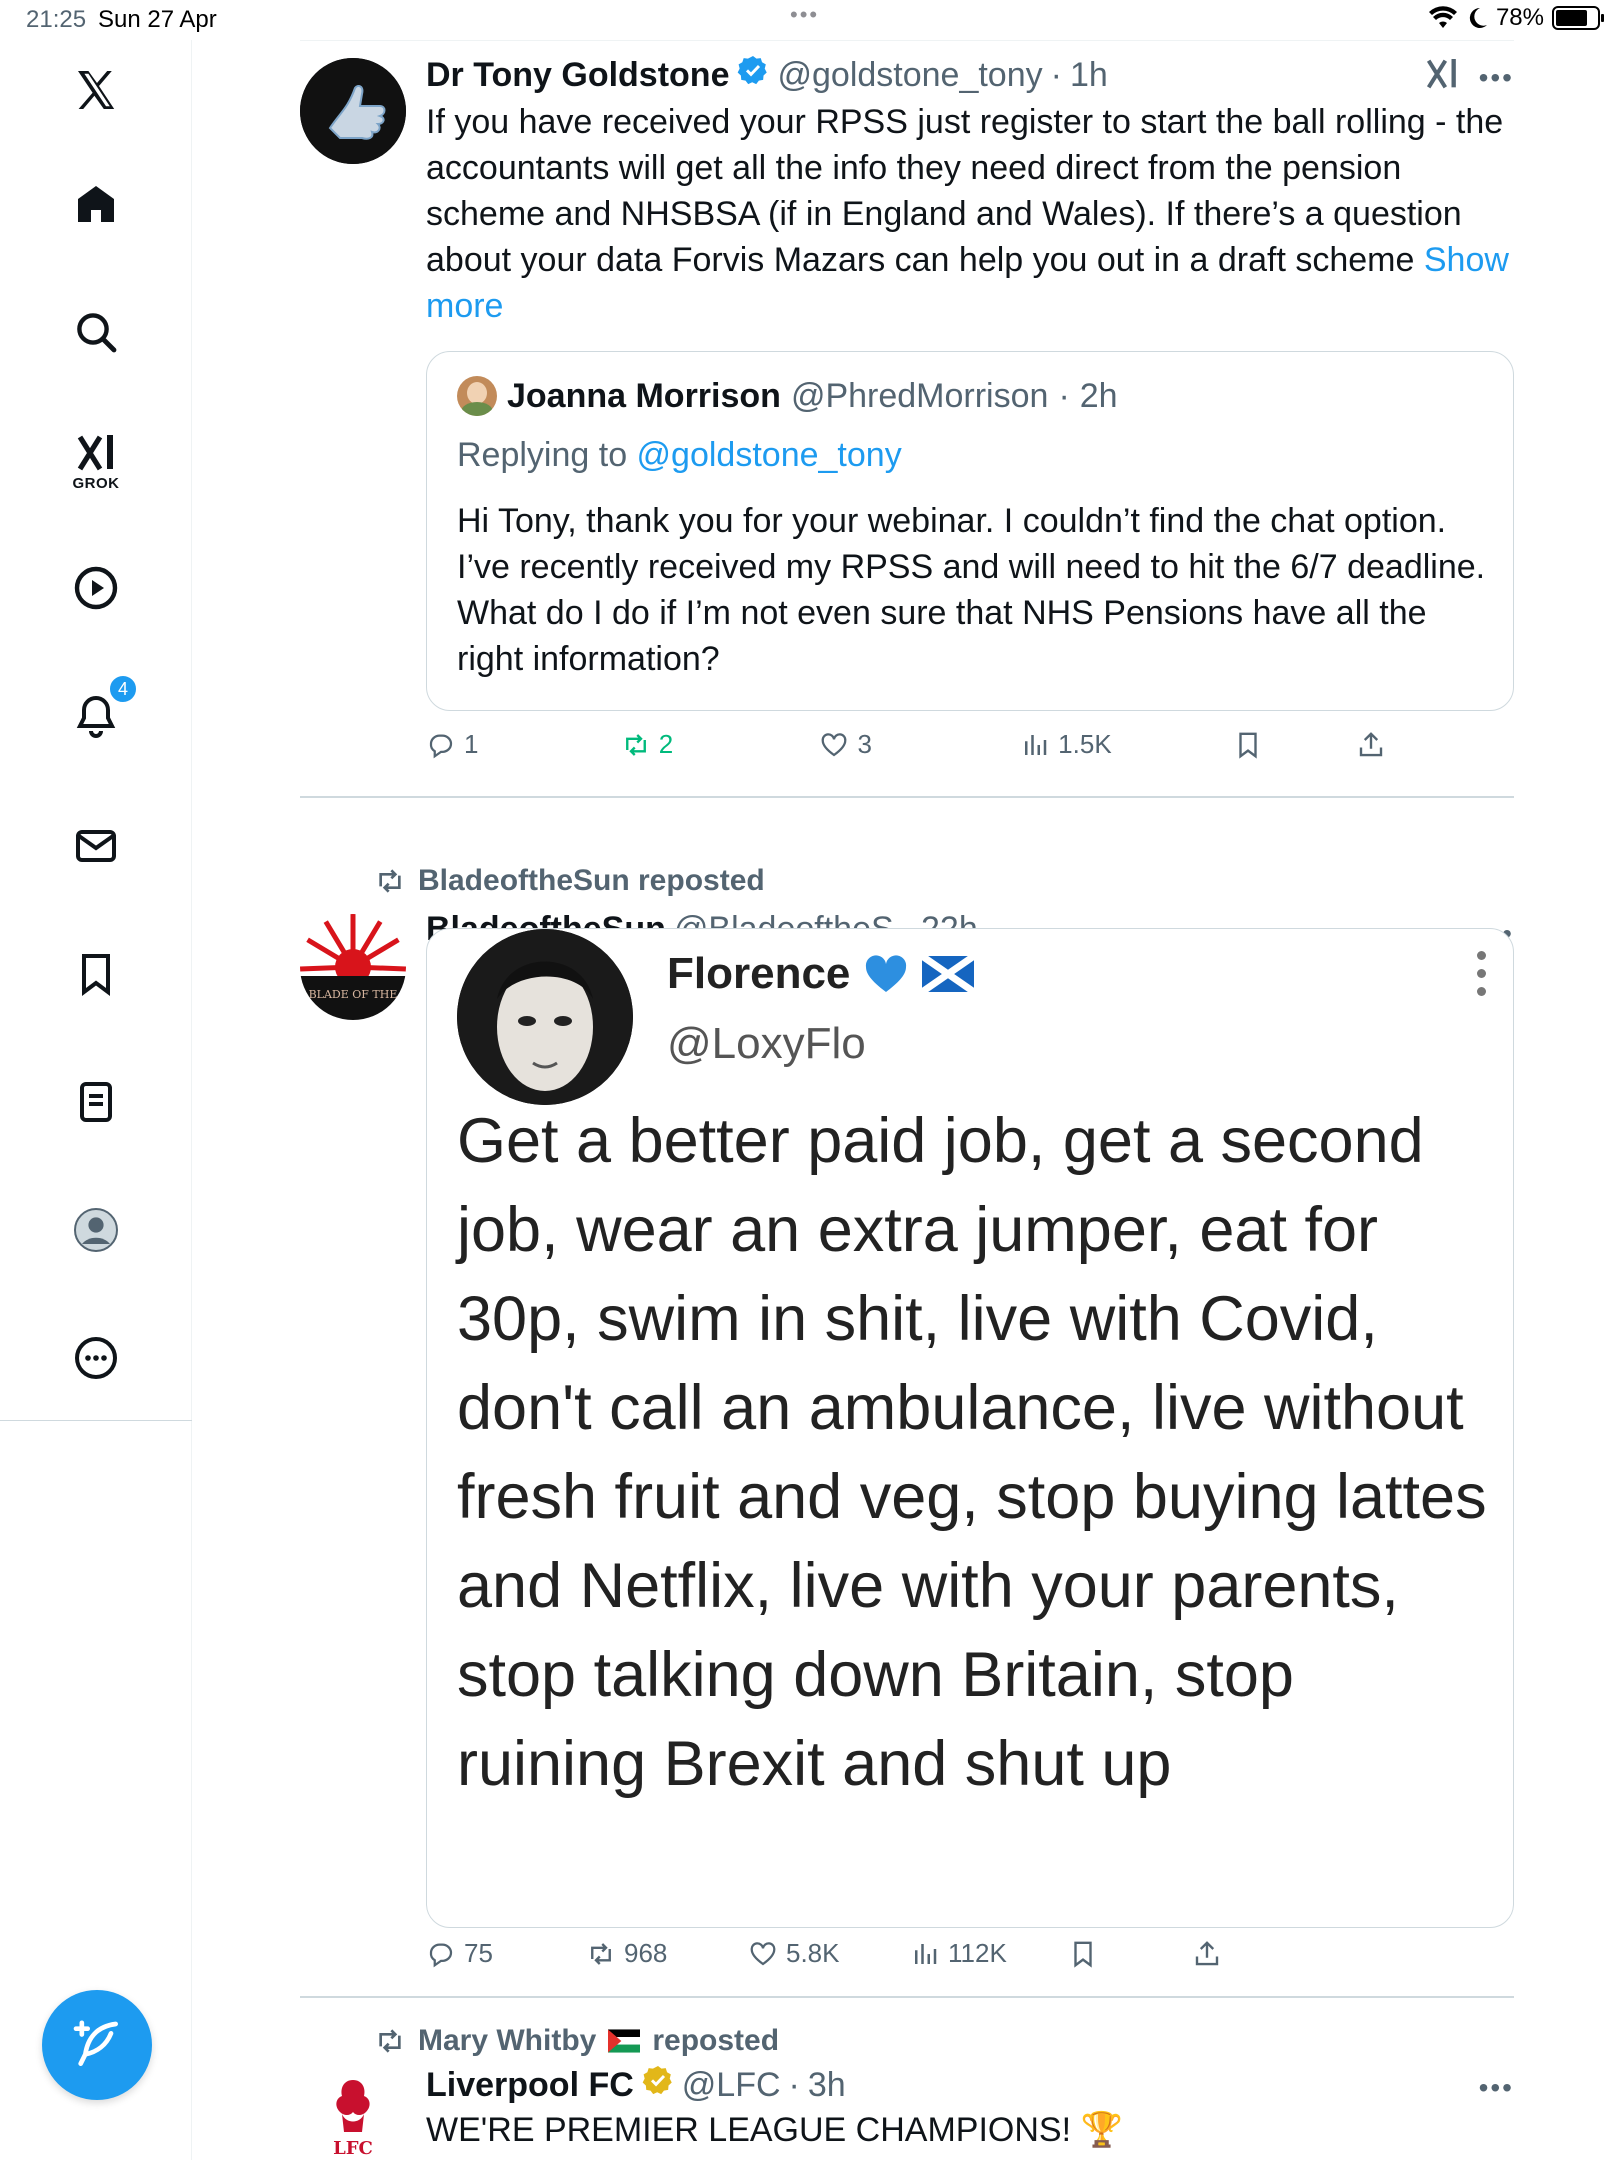 This screenshot has width=1620, height=2160. Describe the element at coordinates (920, 396) in the screenshot. I see `quote-author-handle: @PhredMorrison` at that location.